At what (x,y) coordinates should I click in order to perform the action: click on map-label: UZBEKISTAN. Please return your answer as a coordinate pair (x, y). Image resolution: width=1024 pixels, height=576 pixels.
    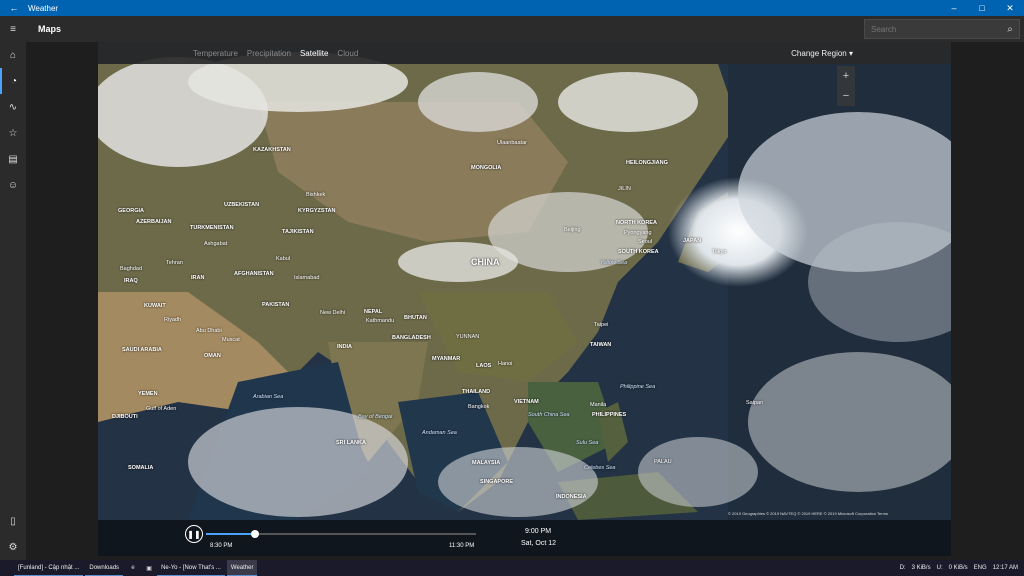
    Looking at the image, I should click on (242, 205).